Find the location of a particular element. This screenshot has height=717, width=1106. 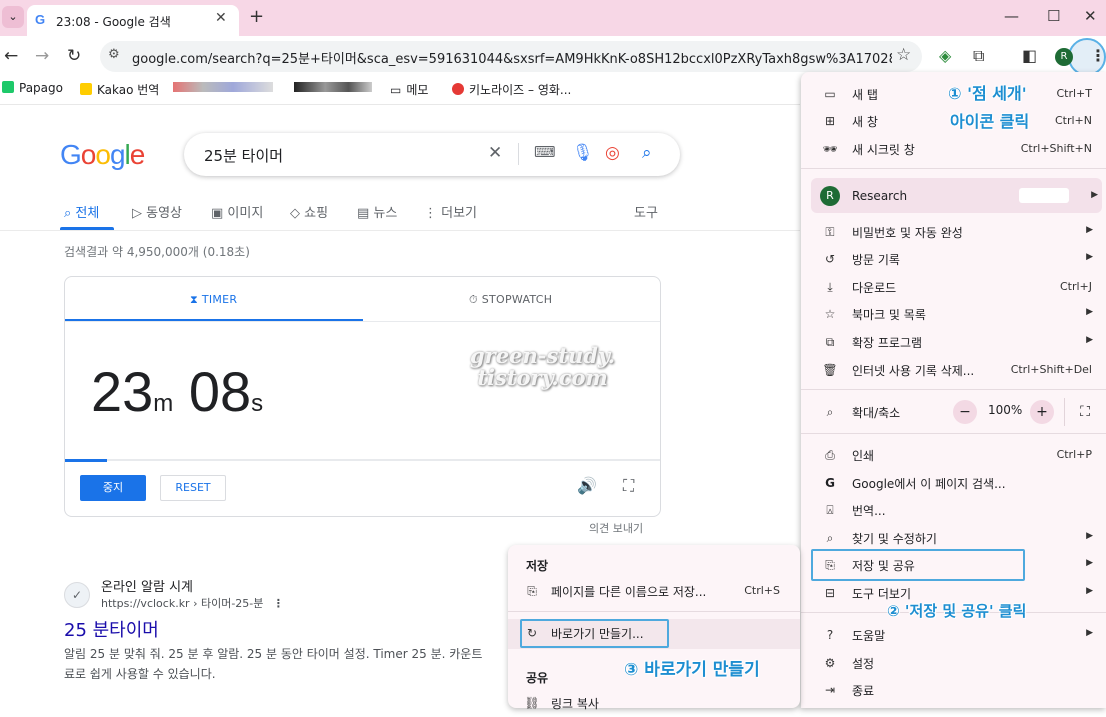

profile-avatar: R is located at coordinates (1064, 57).